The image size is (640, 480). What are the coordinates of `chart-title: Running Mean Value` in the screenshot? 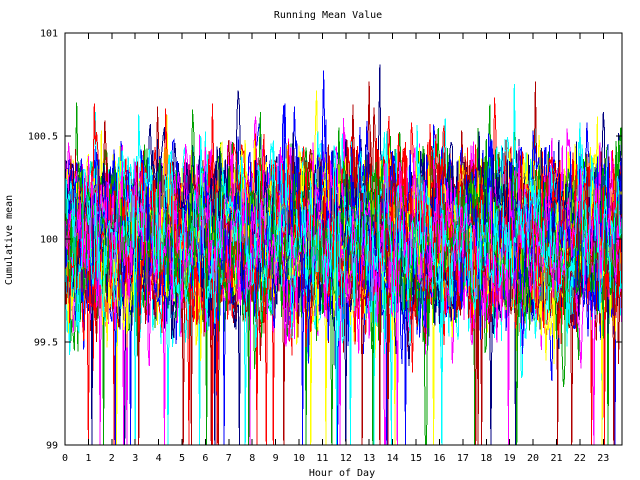 It's located at (328, 15).